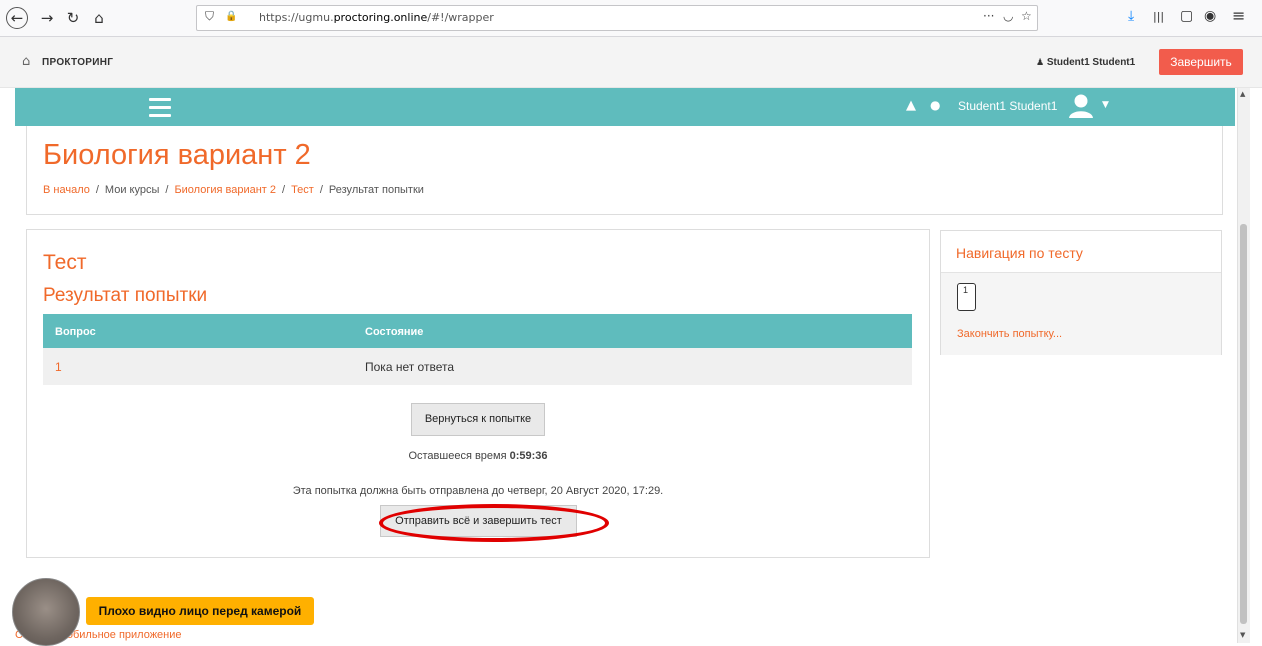 The width and height of the screenshot is (1262, 646). I want to click on column-header-question: Вопрос, so click(75, 332).